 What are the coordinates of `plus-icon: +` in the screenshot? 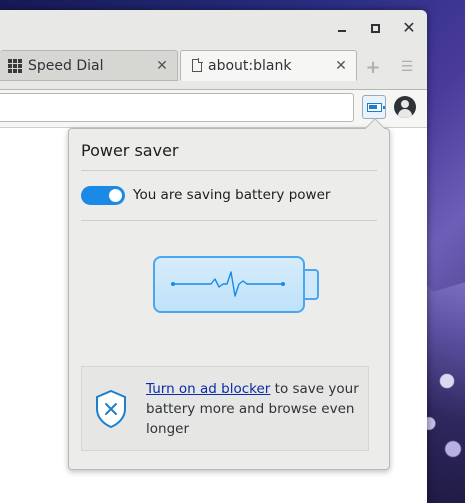 It's located at (373, 67).